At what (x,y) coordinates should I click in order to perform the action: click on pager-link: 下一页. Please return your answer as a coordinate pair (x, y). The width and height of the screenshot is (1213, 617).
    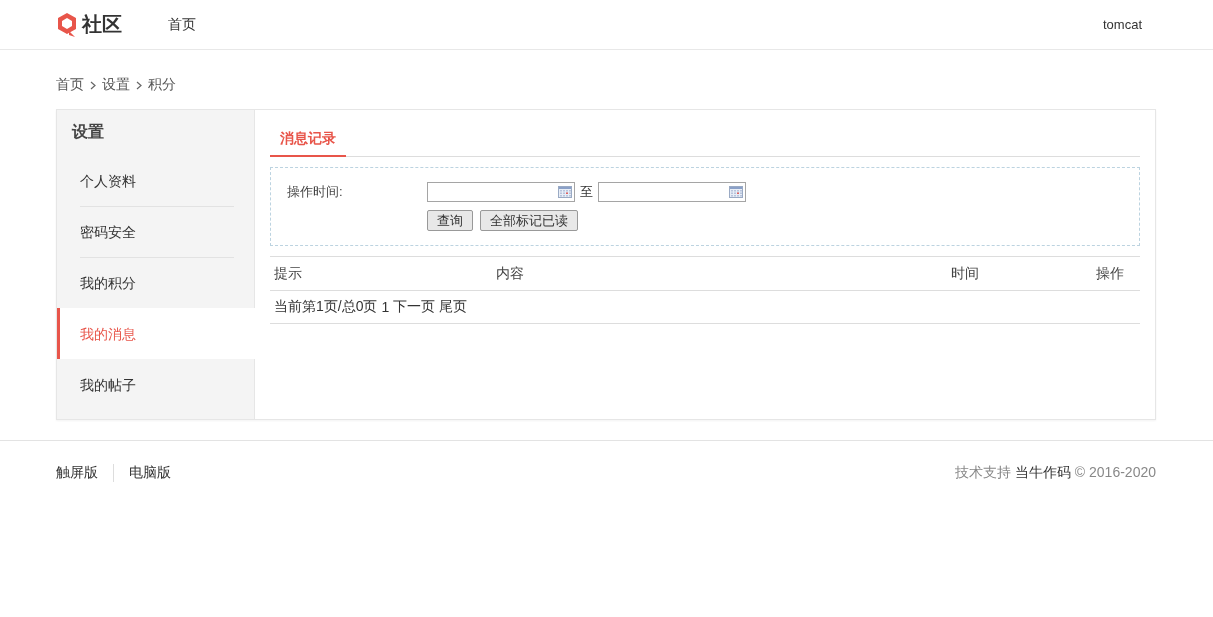
    Looking at the image, I should click on (414, 307).